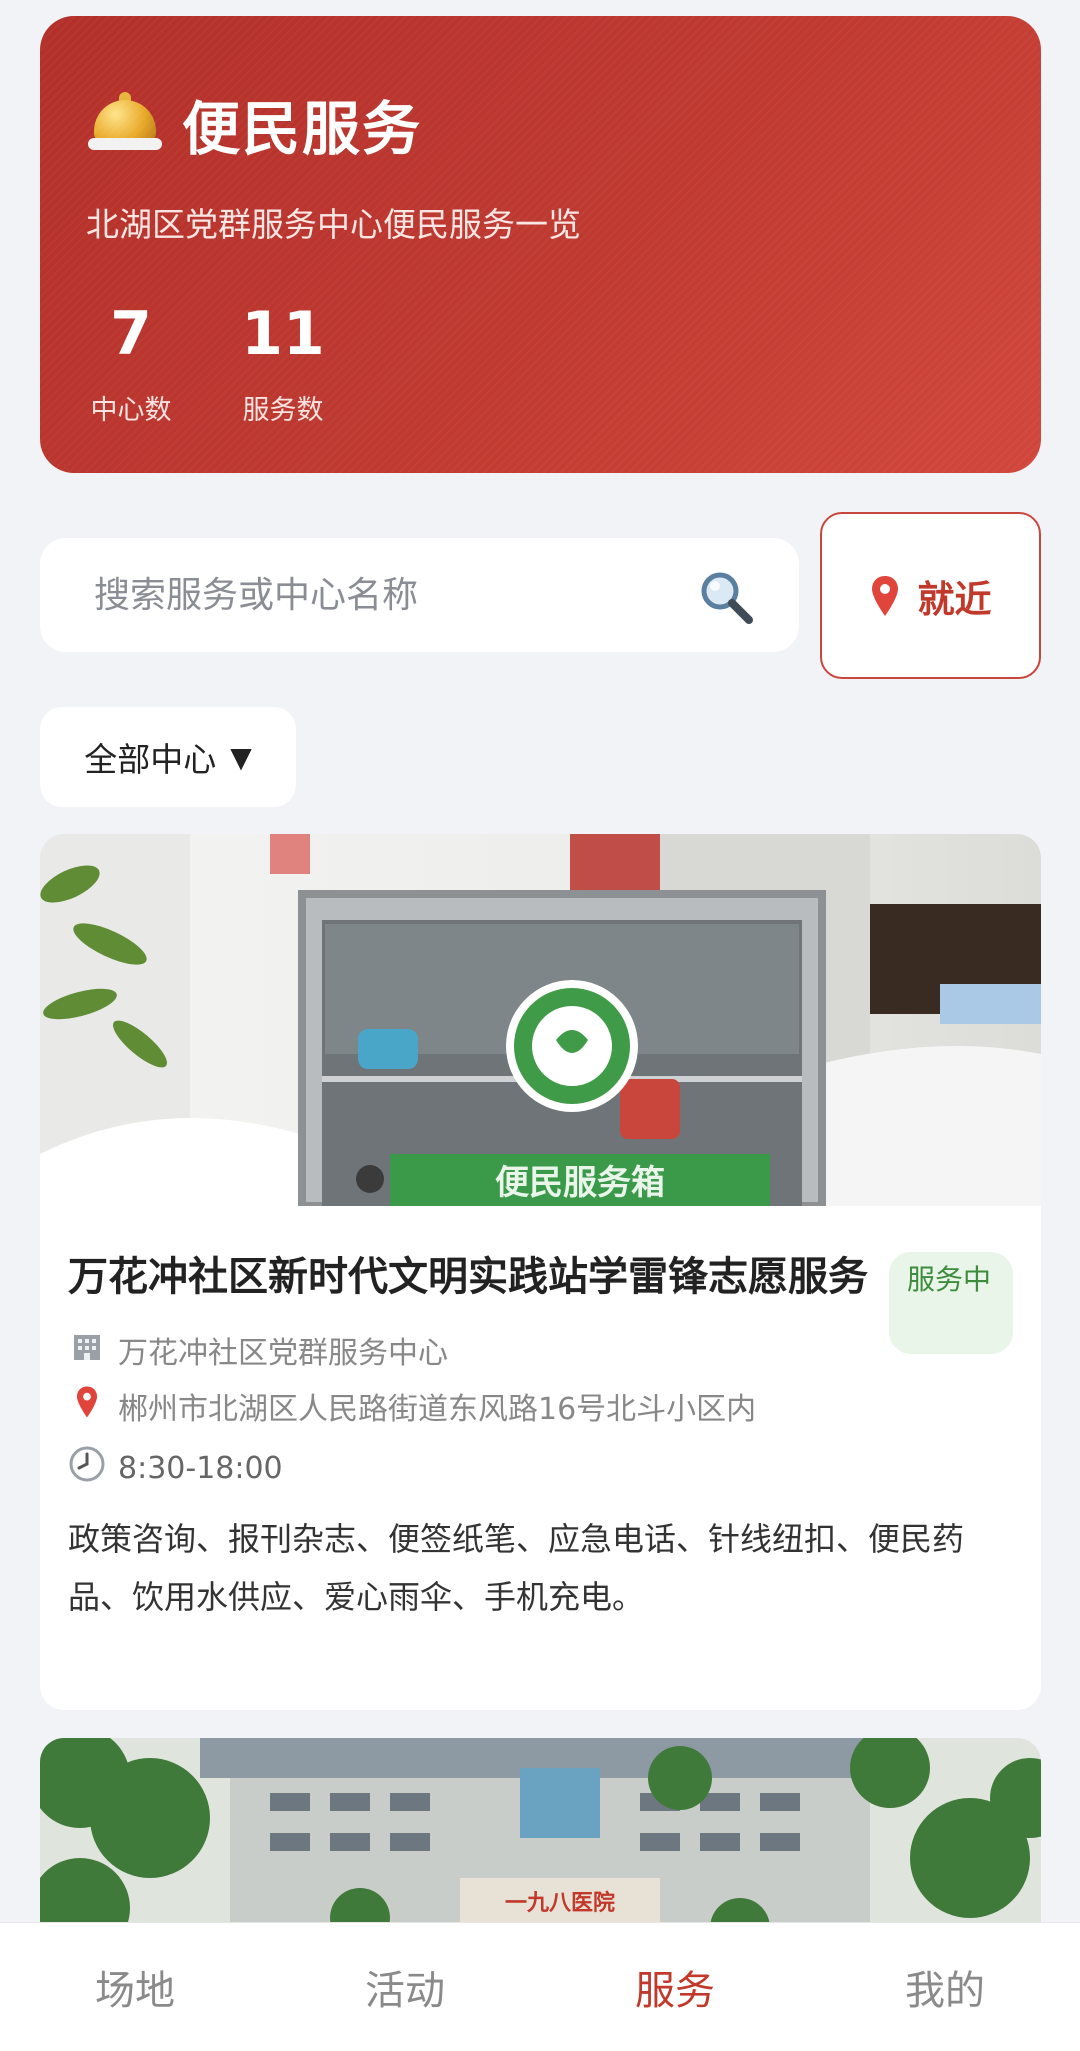  I want to click on box-label-text: 便民服务箱, so click(580, 1183).